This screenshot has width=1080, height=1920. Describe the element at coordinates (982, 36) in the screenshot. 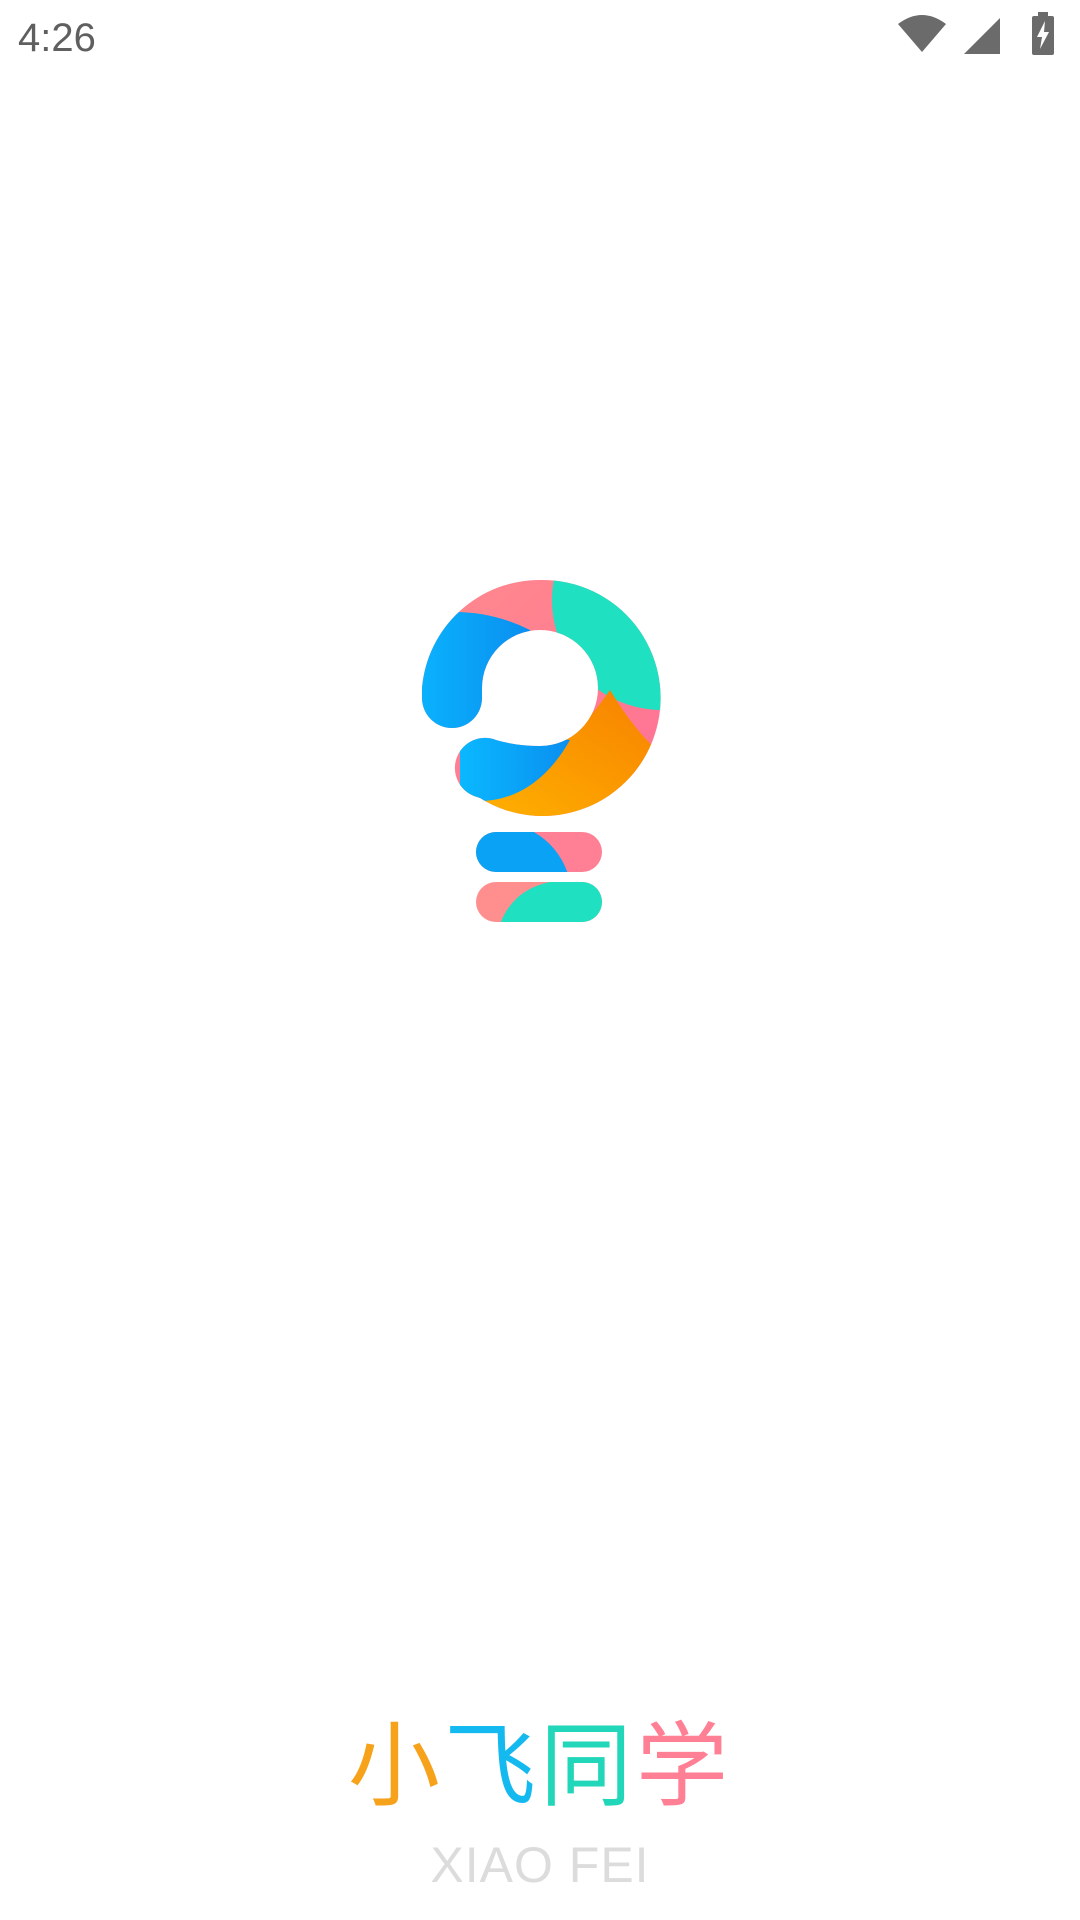

I see `cellular-signal-icon` at that location.